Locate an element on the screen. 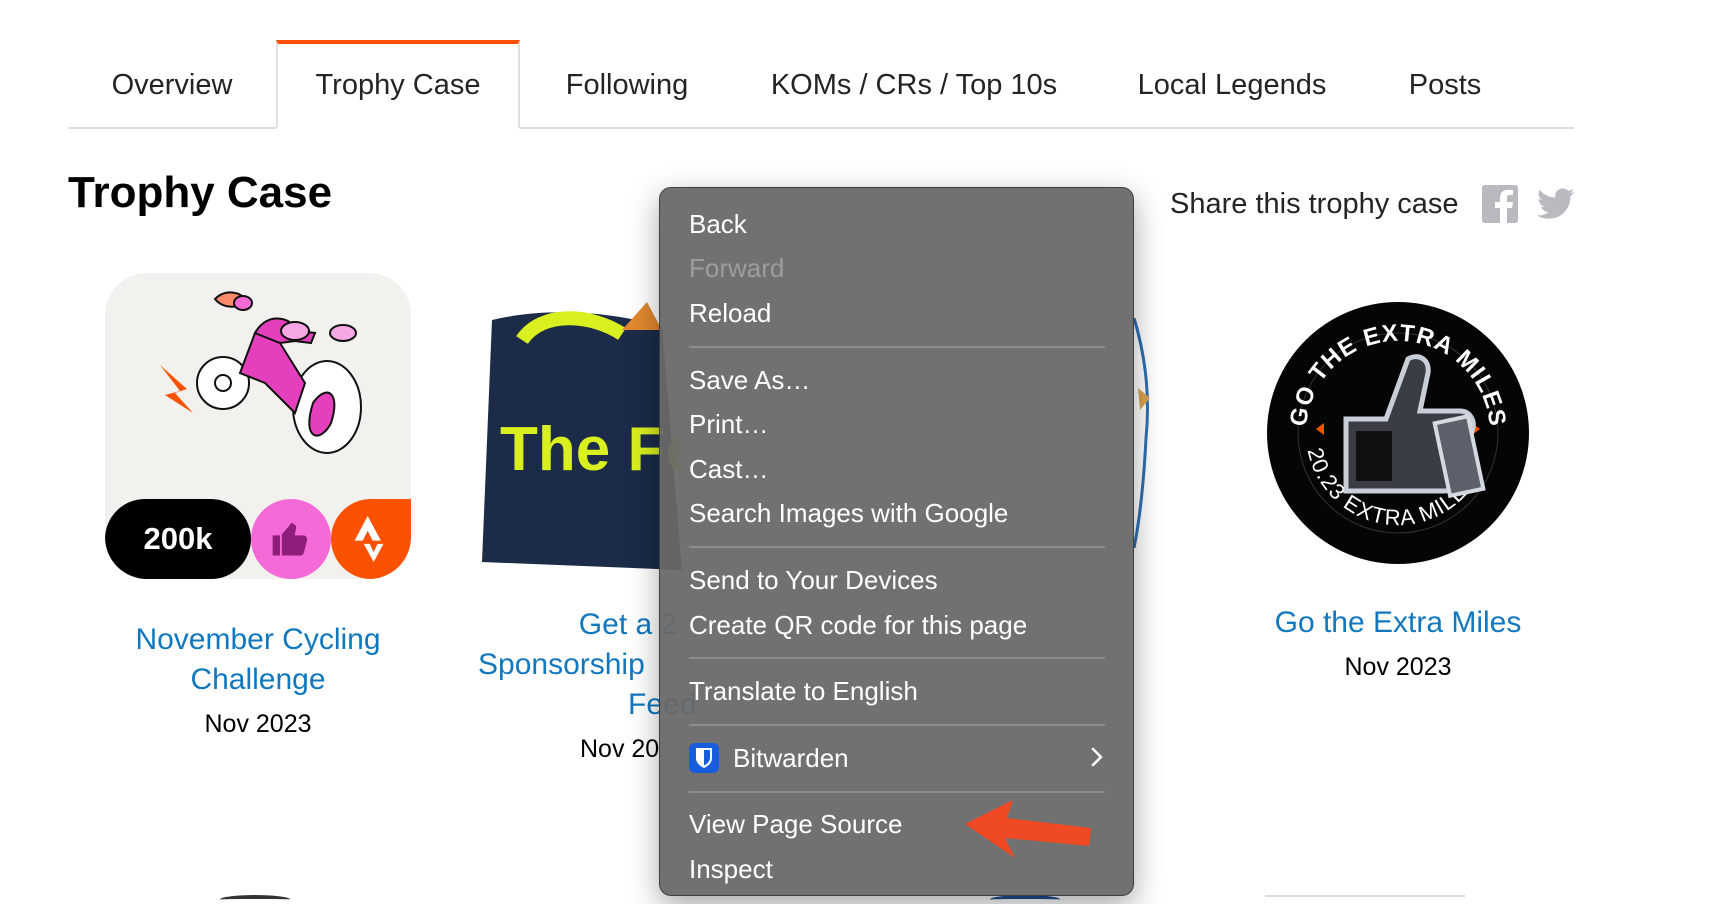 This screenshot has height=904, width=1730. strava-logo-icon is located at coordinates (371, 539).